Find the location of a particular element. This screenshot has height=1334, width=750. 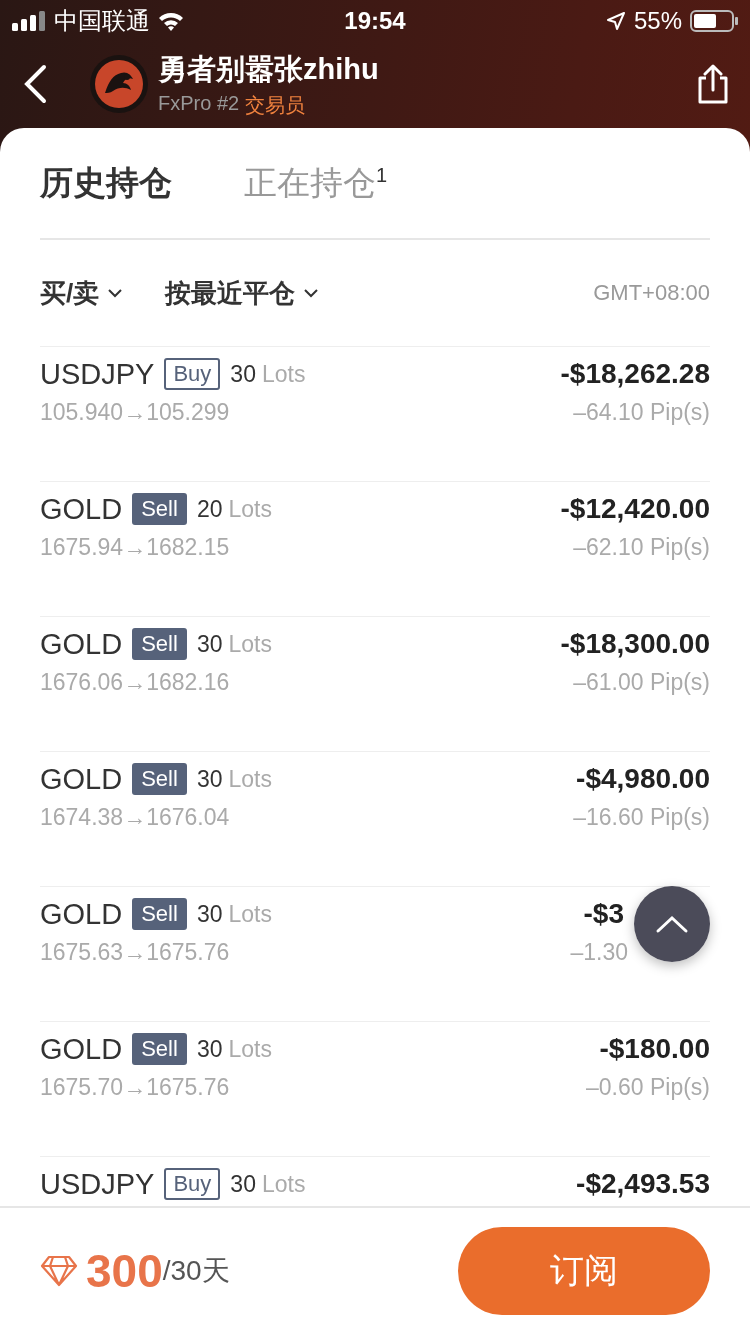

signal-icon is located at coordinates (29, 21).